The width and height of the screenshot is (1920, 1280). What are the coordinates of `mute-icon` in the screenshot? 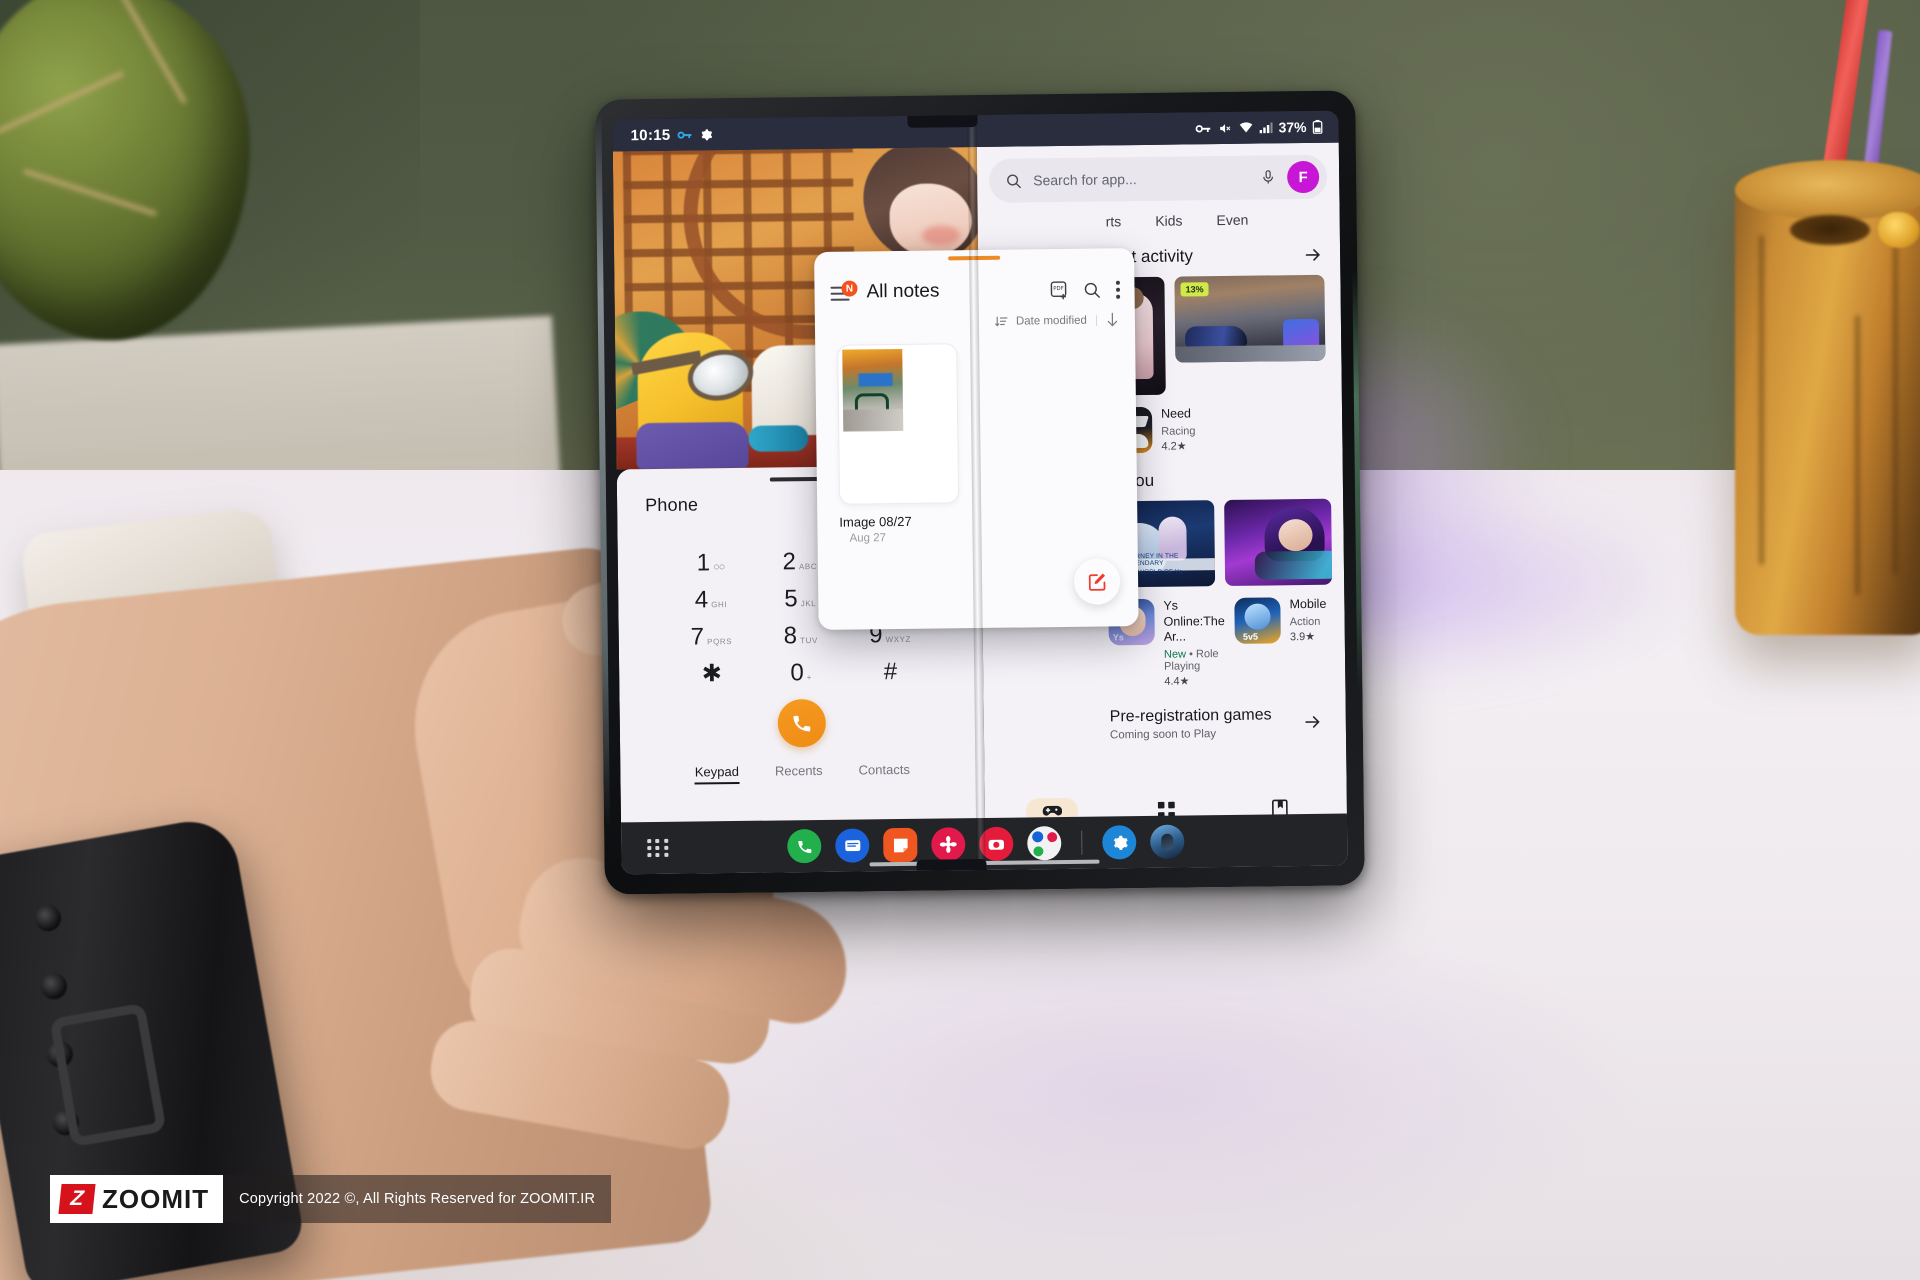 It's located at (1224, 127).